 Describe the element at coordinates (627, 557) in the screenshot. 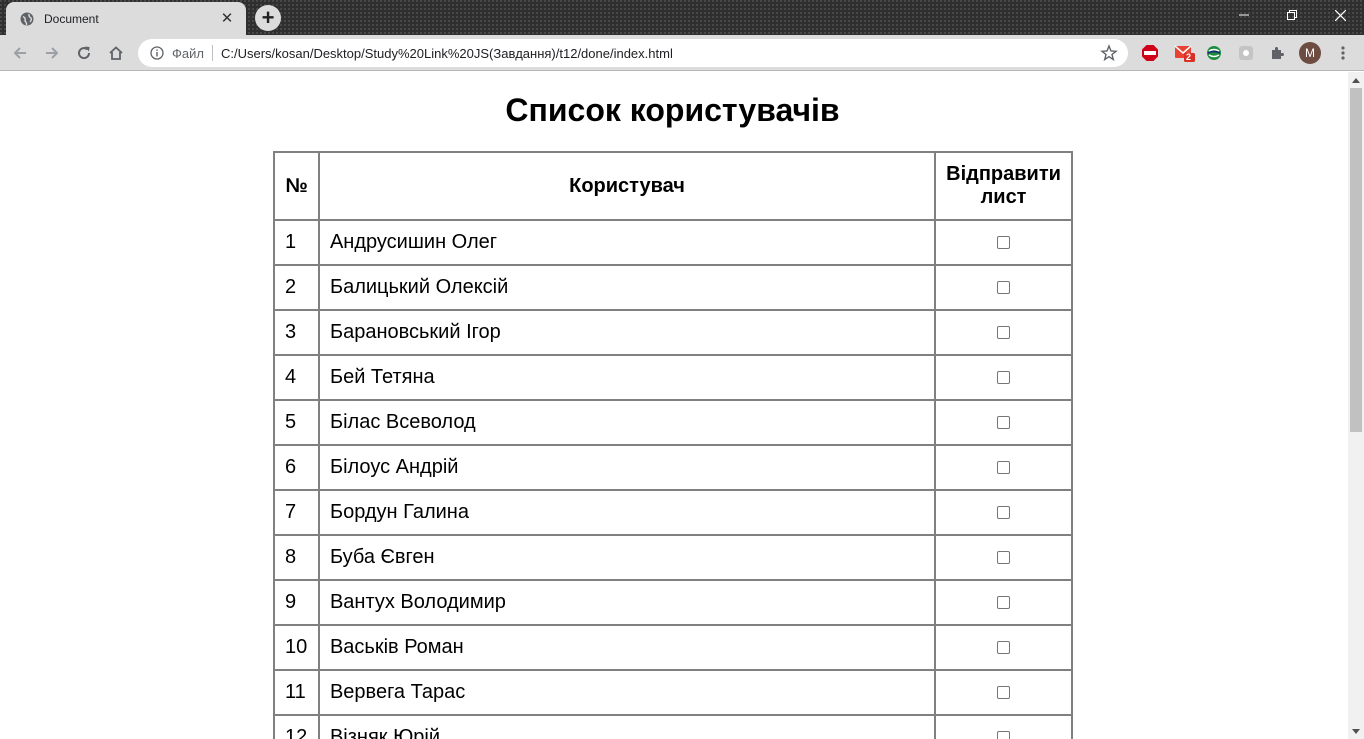

I see `user-name: Буба Євген` at that location.